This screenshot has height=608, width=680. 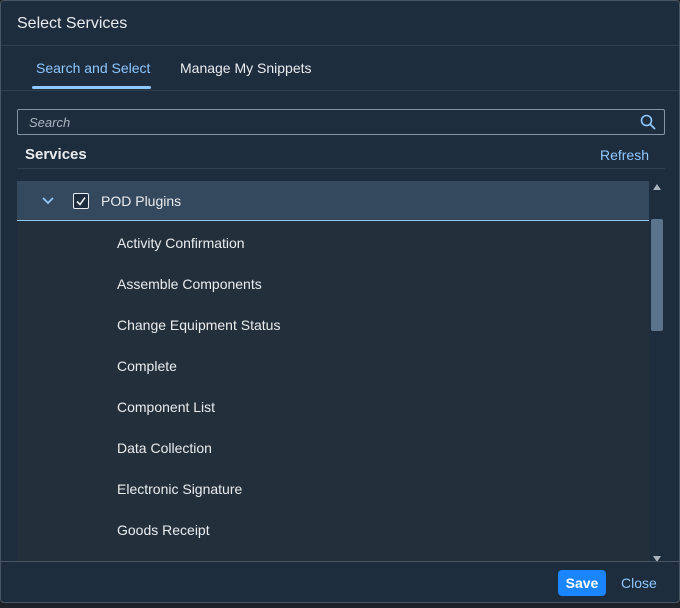 What do you see at coordinates (582, 583) in the screenshot?
I see `save-button: Save` at bounding box center [582, 583].